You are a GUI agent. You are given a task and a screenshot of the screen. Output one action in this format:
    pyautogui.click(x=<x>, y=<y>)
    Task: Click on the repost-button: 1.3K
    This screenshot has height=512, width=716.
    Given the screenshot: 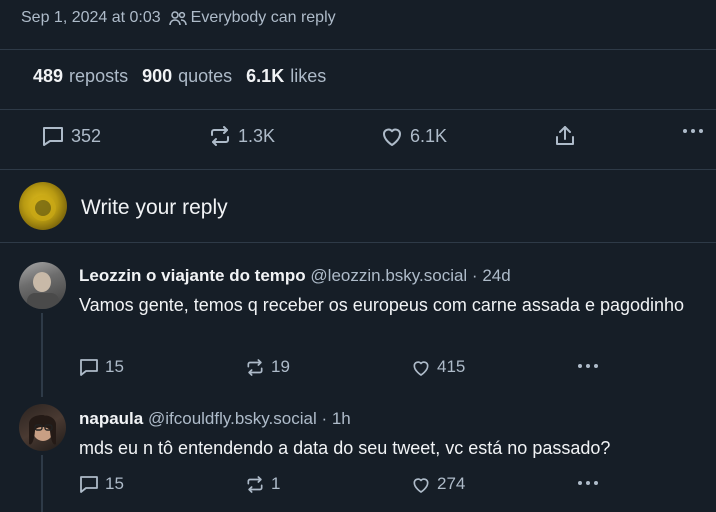 What is the action you would take?
    pyautogui.click(x=241, y=136)
    